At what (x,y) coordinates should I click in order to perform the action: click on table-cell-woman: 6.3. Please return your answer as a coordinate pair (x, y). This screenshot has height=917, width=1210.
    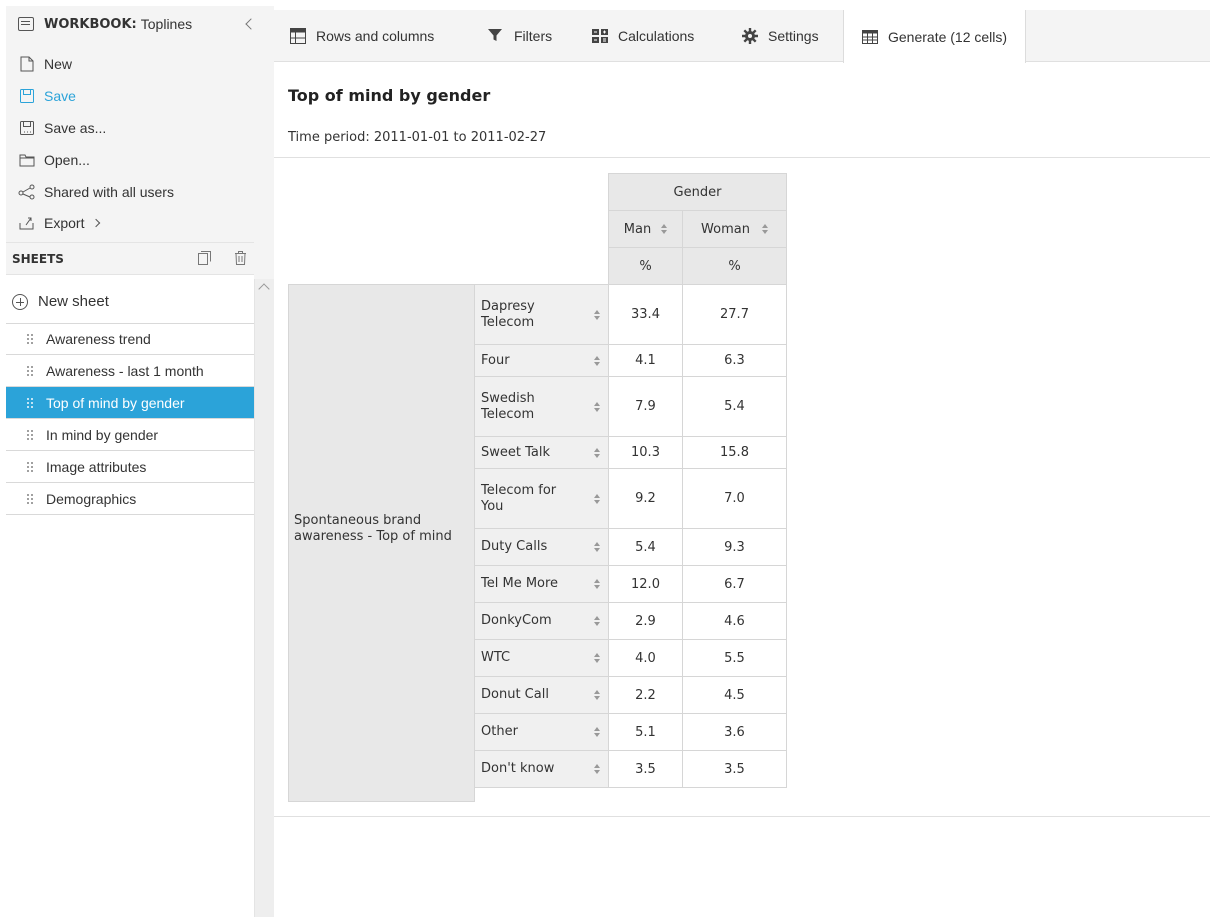
    Looking at the image, I should click on (734, 360).